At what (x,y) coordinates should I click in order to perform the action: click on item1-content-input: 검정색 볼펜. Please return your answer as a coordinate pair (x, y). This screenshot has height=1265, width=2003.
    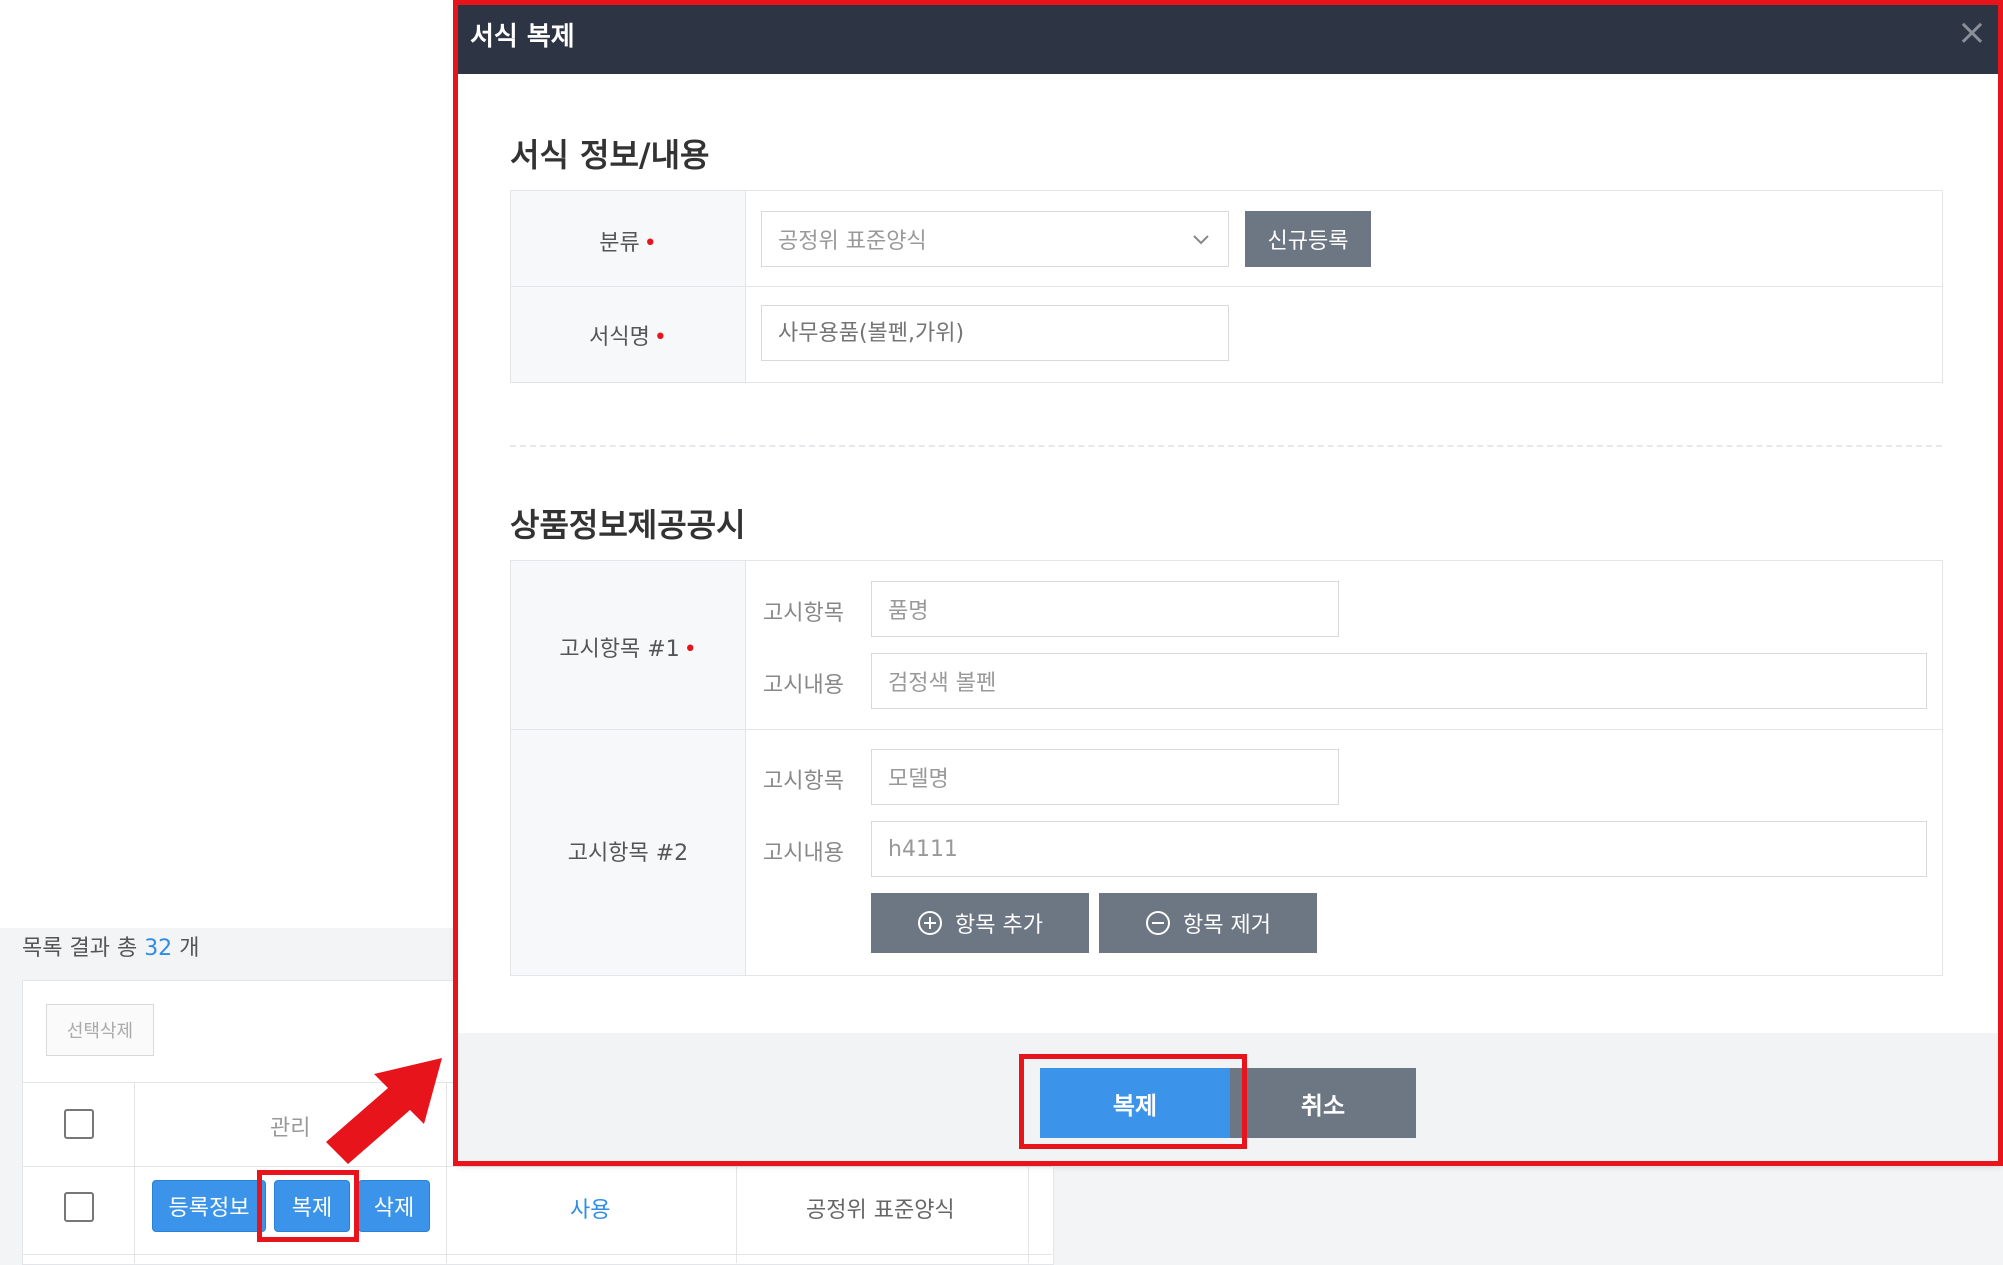
    Looking at the image, I should click on (1399, 681).